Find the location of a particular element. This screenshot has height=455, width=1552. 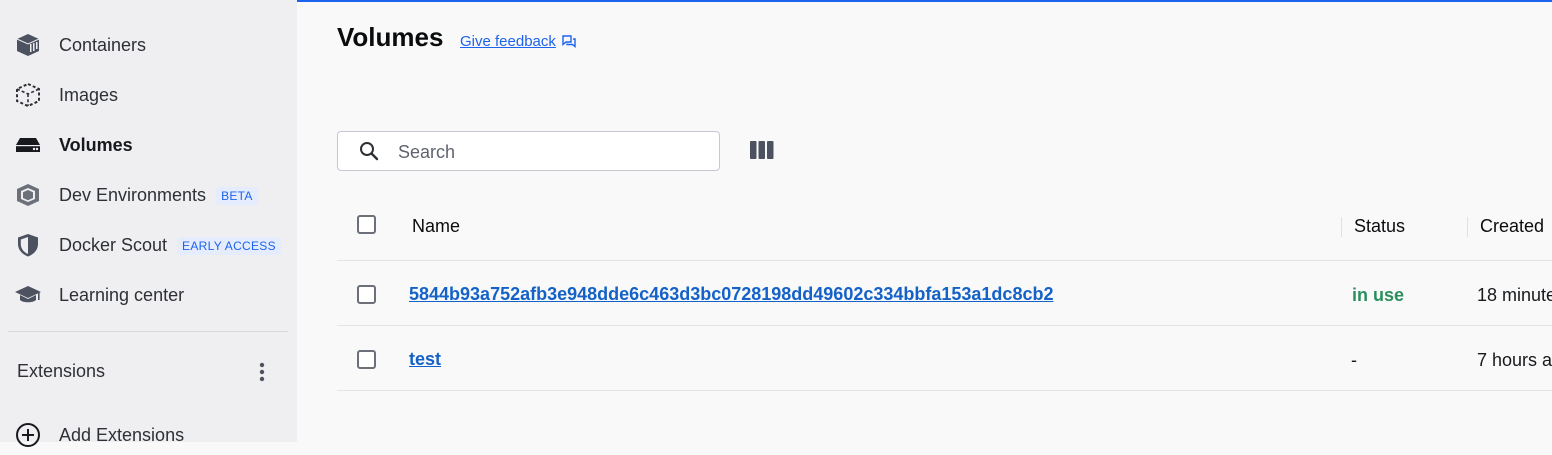

columns-toggle-icon is located at coordinates (764, 151).